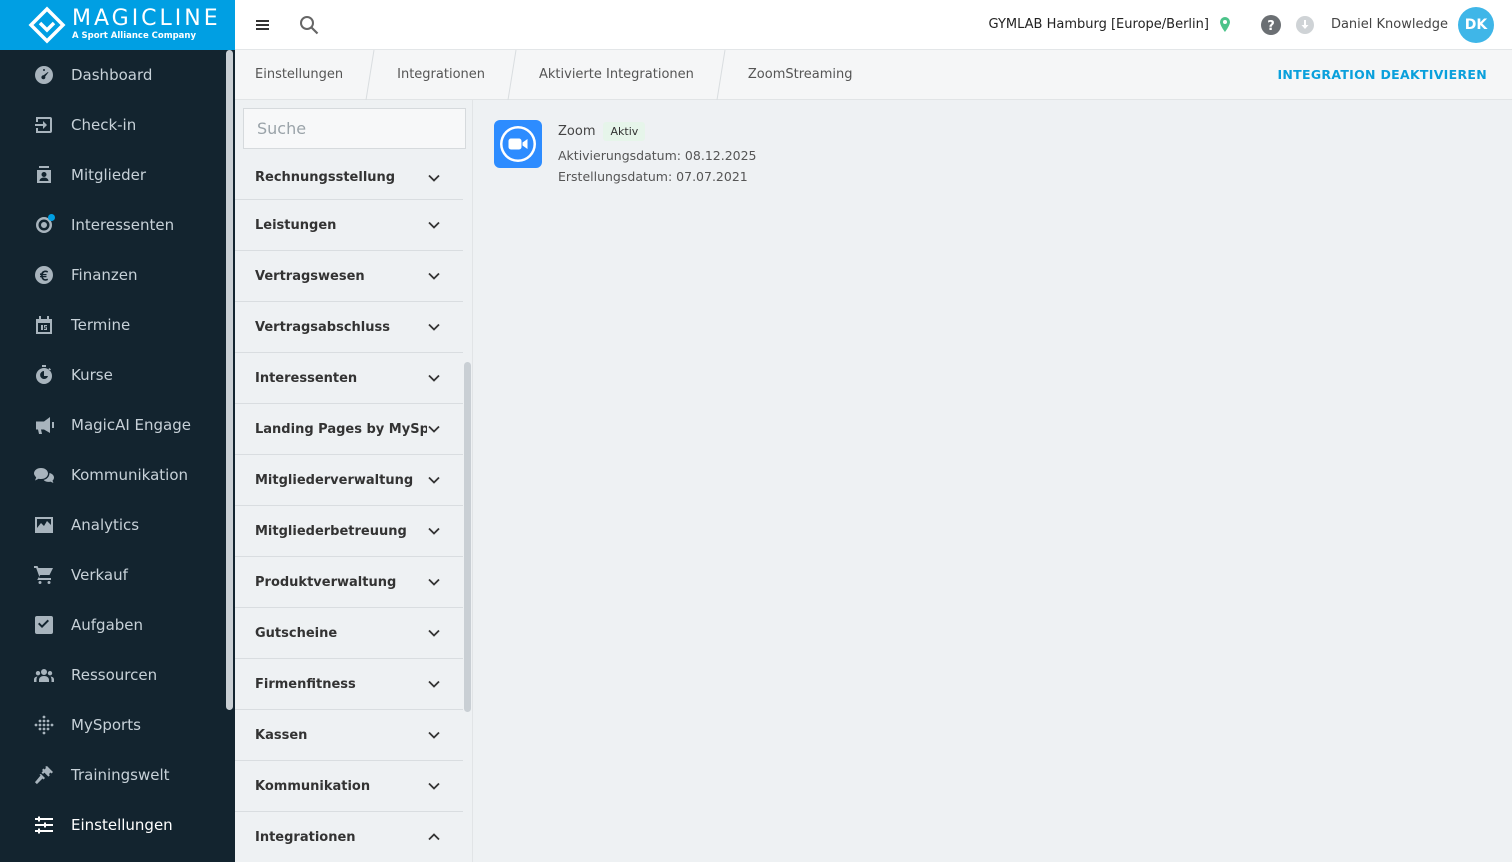  What do you see at coordinates (99, 575) in the screenshot?
I see `sidebar-item-label: Verkauf` at bounding box center [99, 575].